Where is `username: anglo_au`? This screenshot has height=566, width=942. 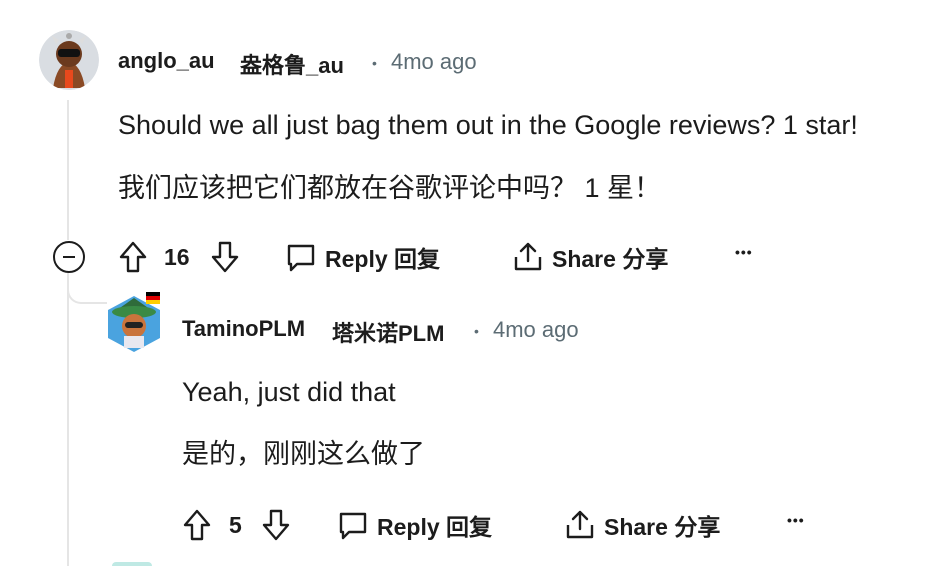 username: anglo_au is located at coordinates (166, 61).